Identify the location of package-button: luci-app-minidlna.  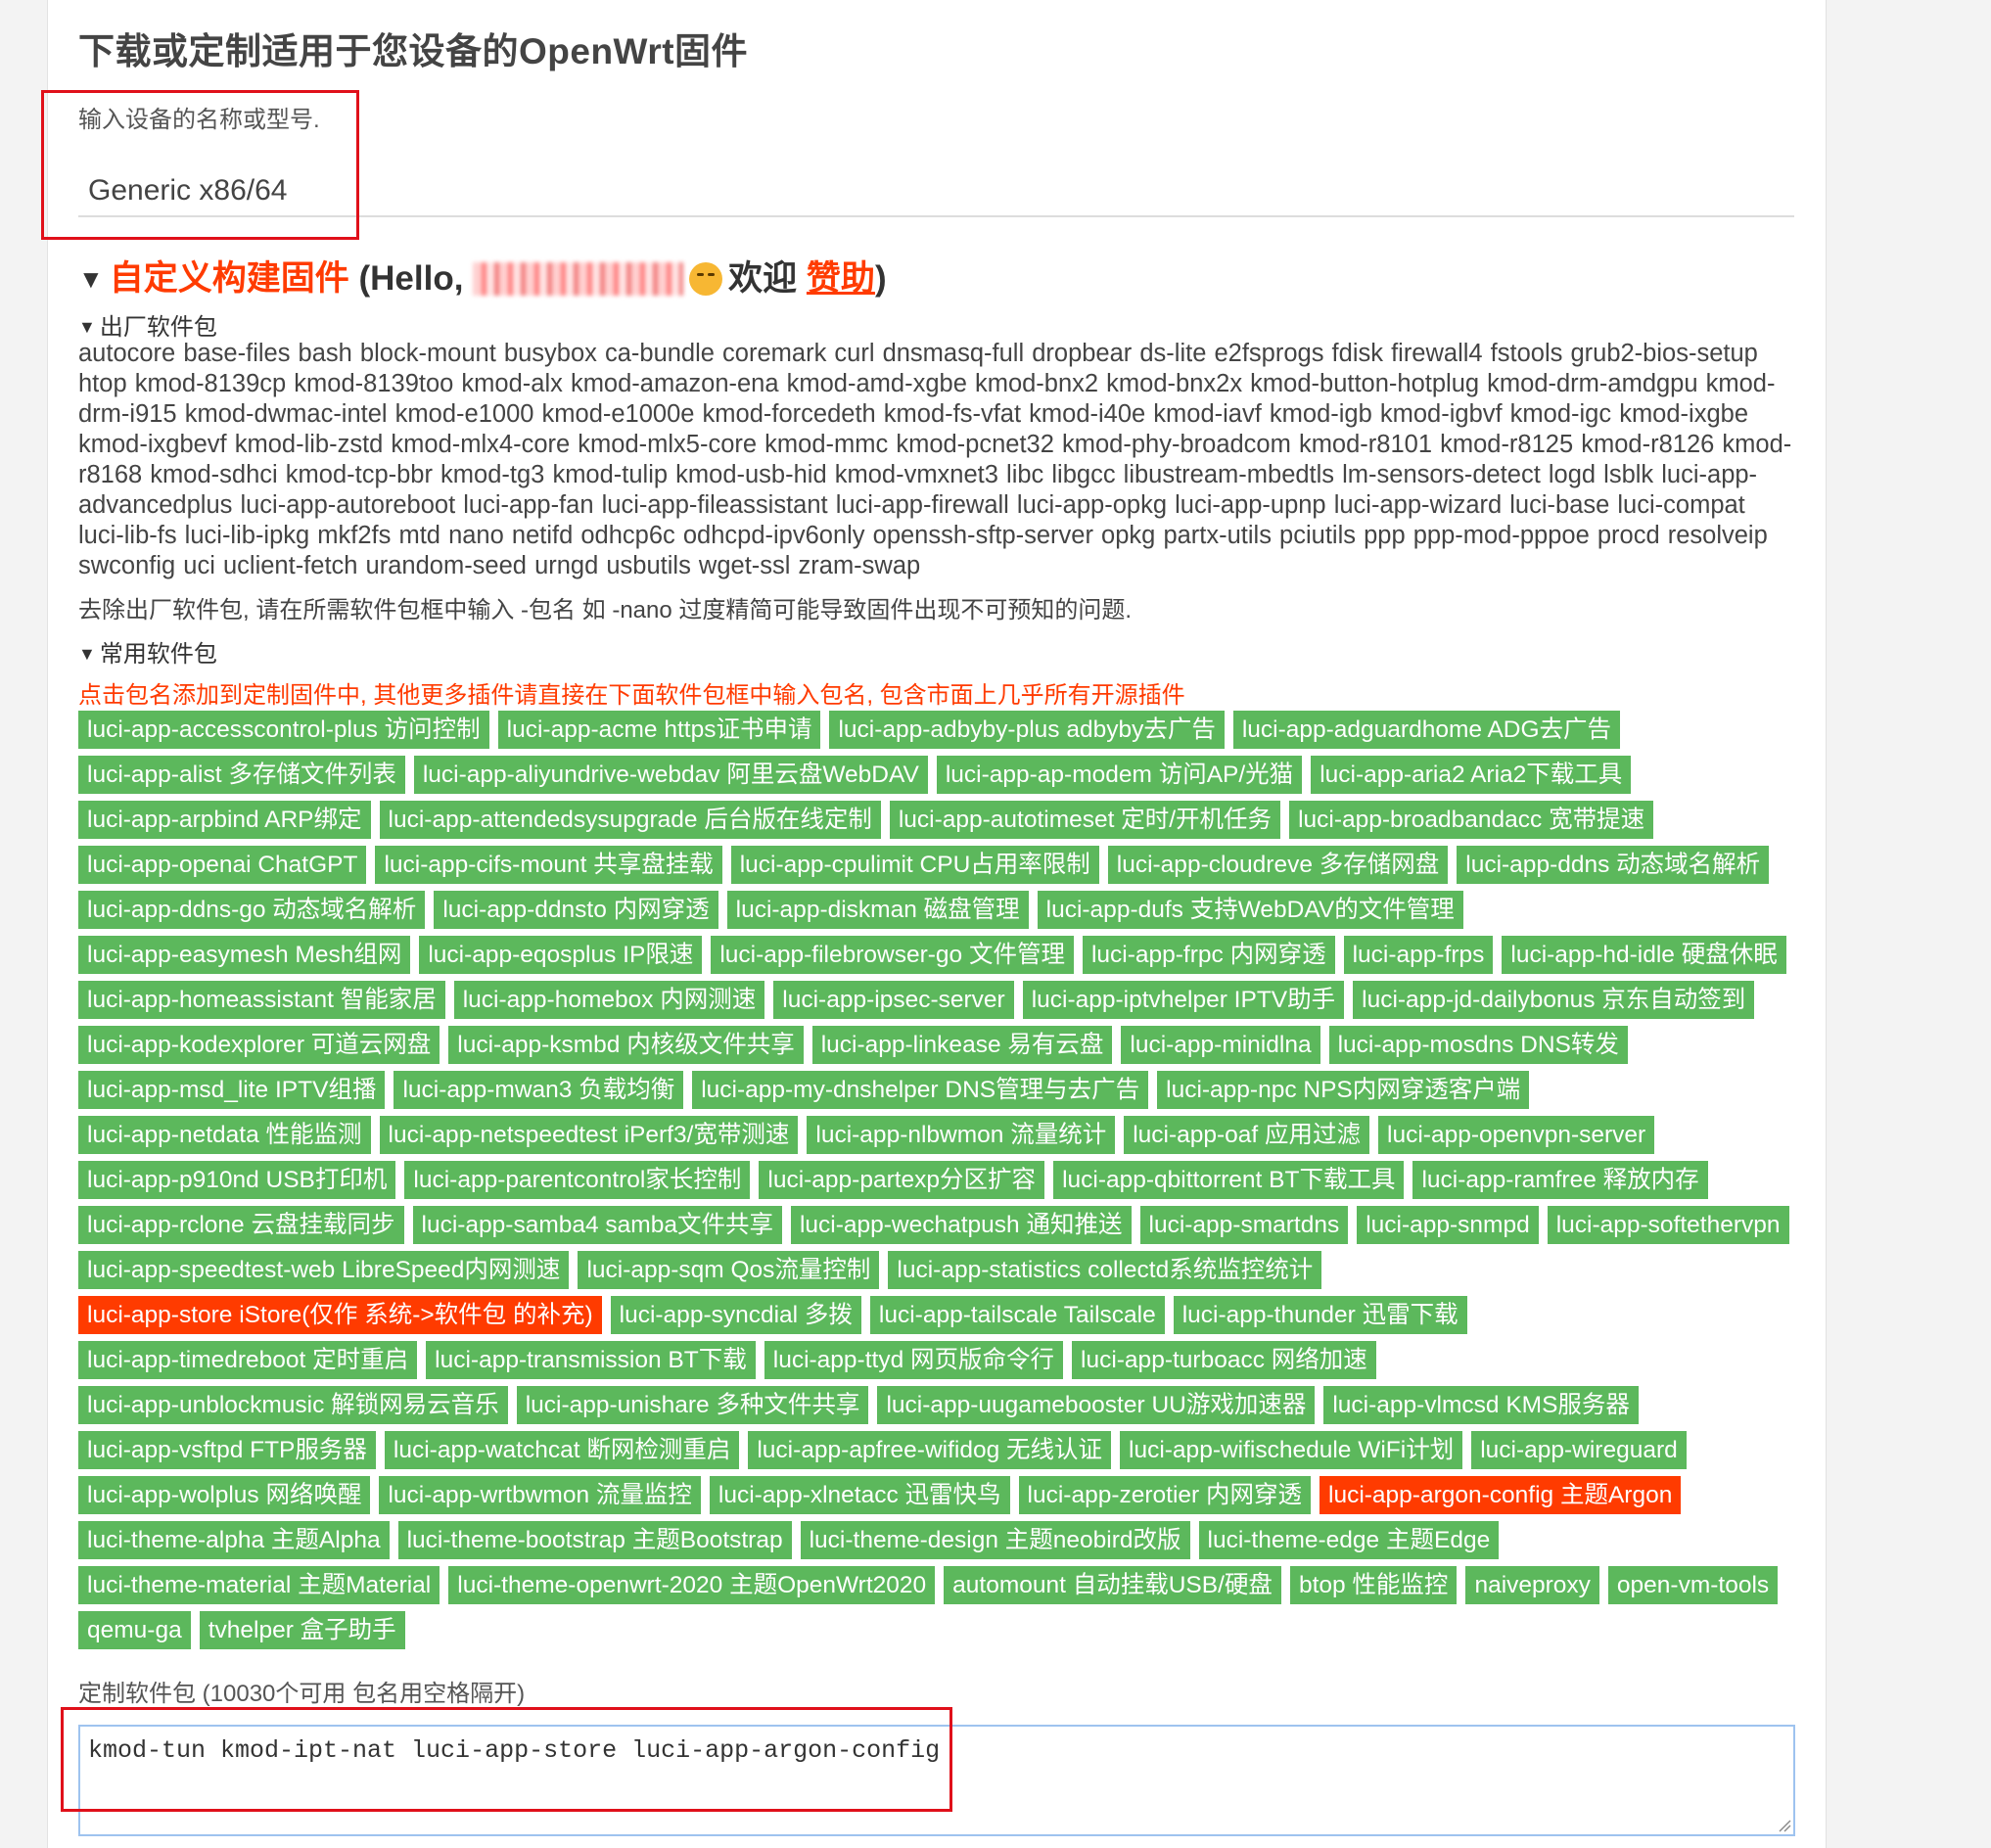
(1220, 1045).